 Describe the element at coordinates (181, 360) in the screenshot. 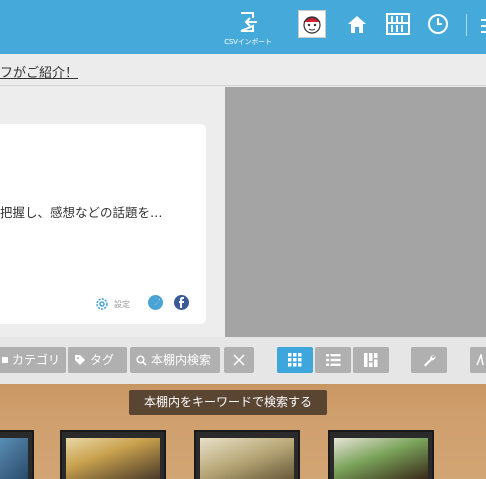

I see `search-label: 本棚内検索` at that location.